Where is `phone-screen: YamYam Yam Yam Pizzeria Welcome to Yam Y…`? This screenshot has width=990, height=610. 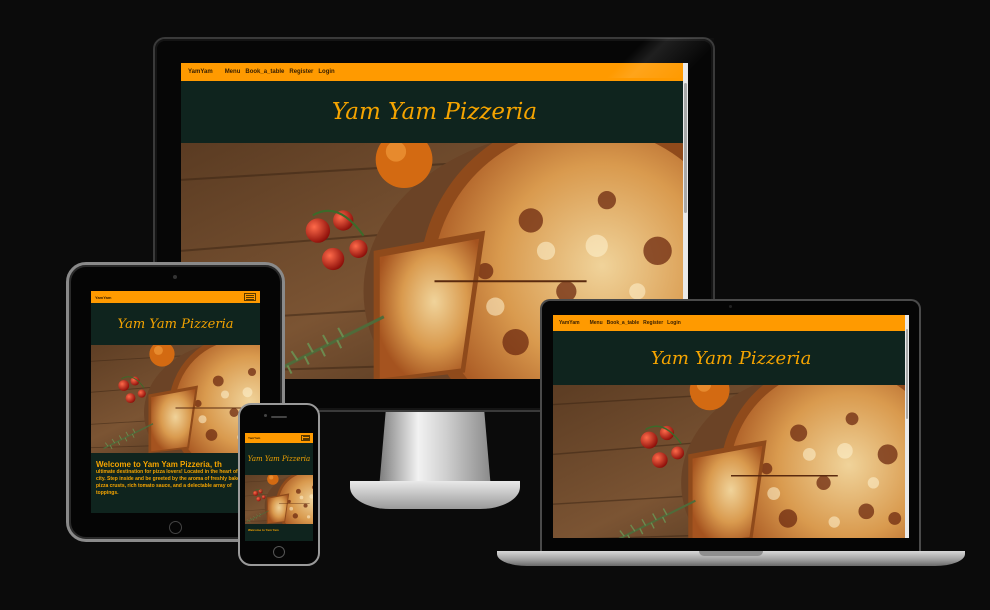
phone-screen: YamYam Yam Yam Pizzeria Welcome to Yam Y… is located at coordinates (279, 487).